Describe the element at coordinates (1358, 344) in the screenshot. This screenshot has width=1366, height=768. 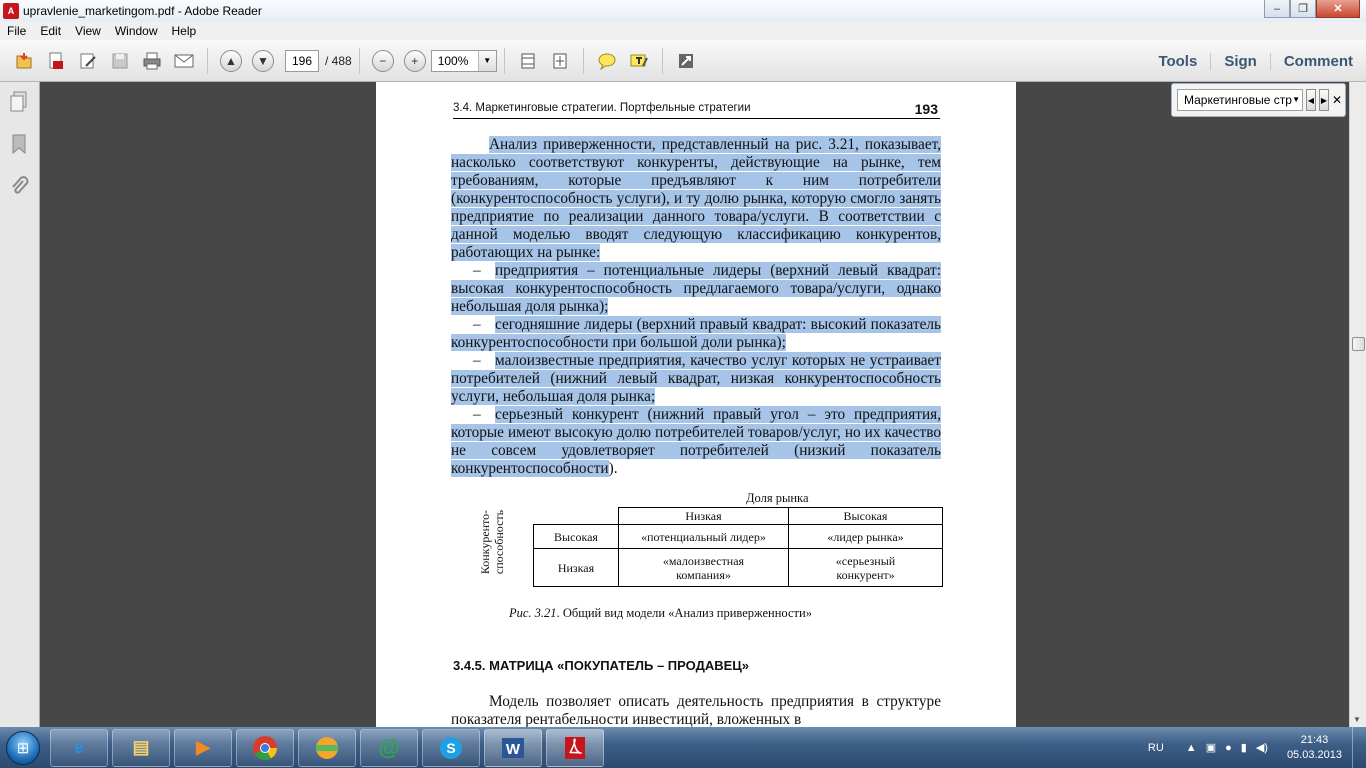
I see `scrollbar-thumb` at that location.